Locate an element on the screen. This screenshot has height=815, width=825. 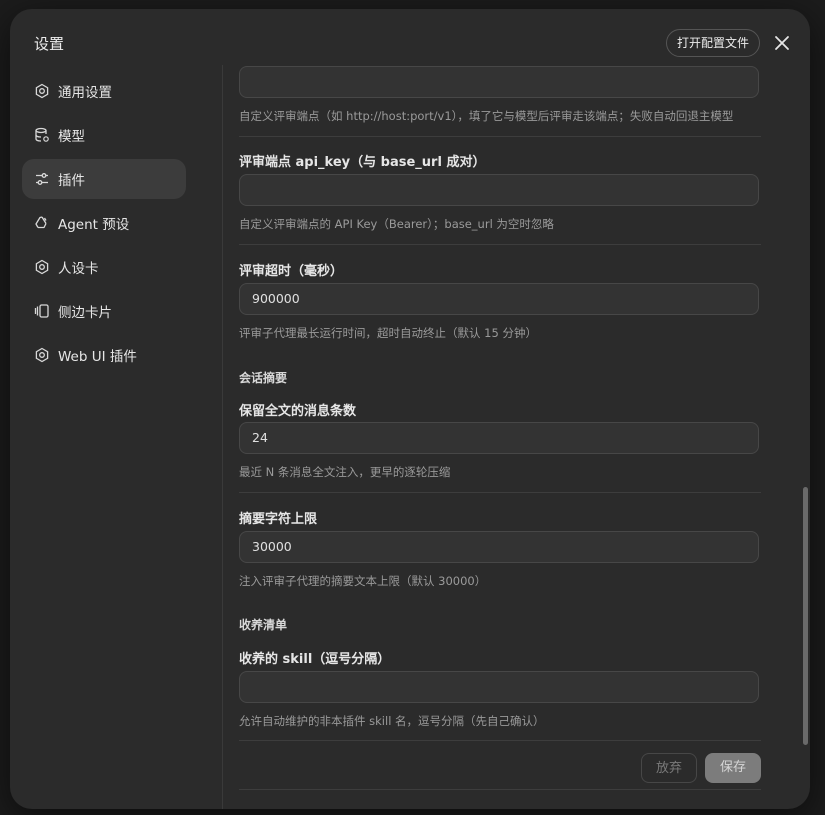
sidebar-divider is located at coordinates (222, 437).